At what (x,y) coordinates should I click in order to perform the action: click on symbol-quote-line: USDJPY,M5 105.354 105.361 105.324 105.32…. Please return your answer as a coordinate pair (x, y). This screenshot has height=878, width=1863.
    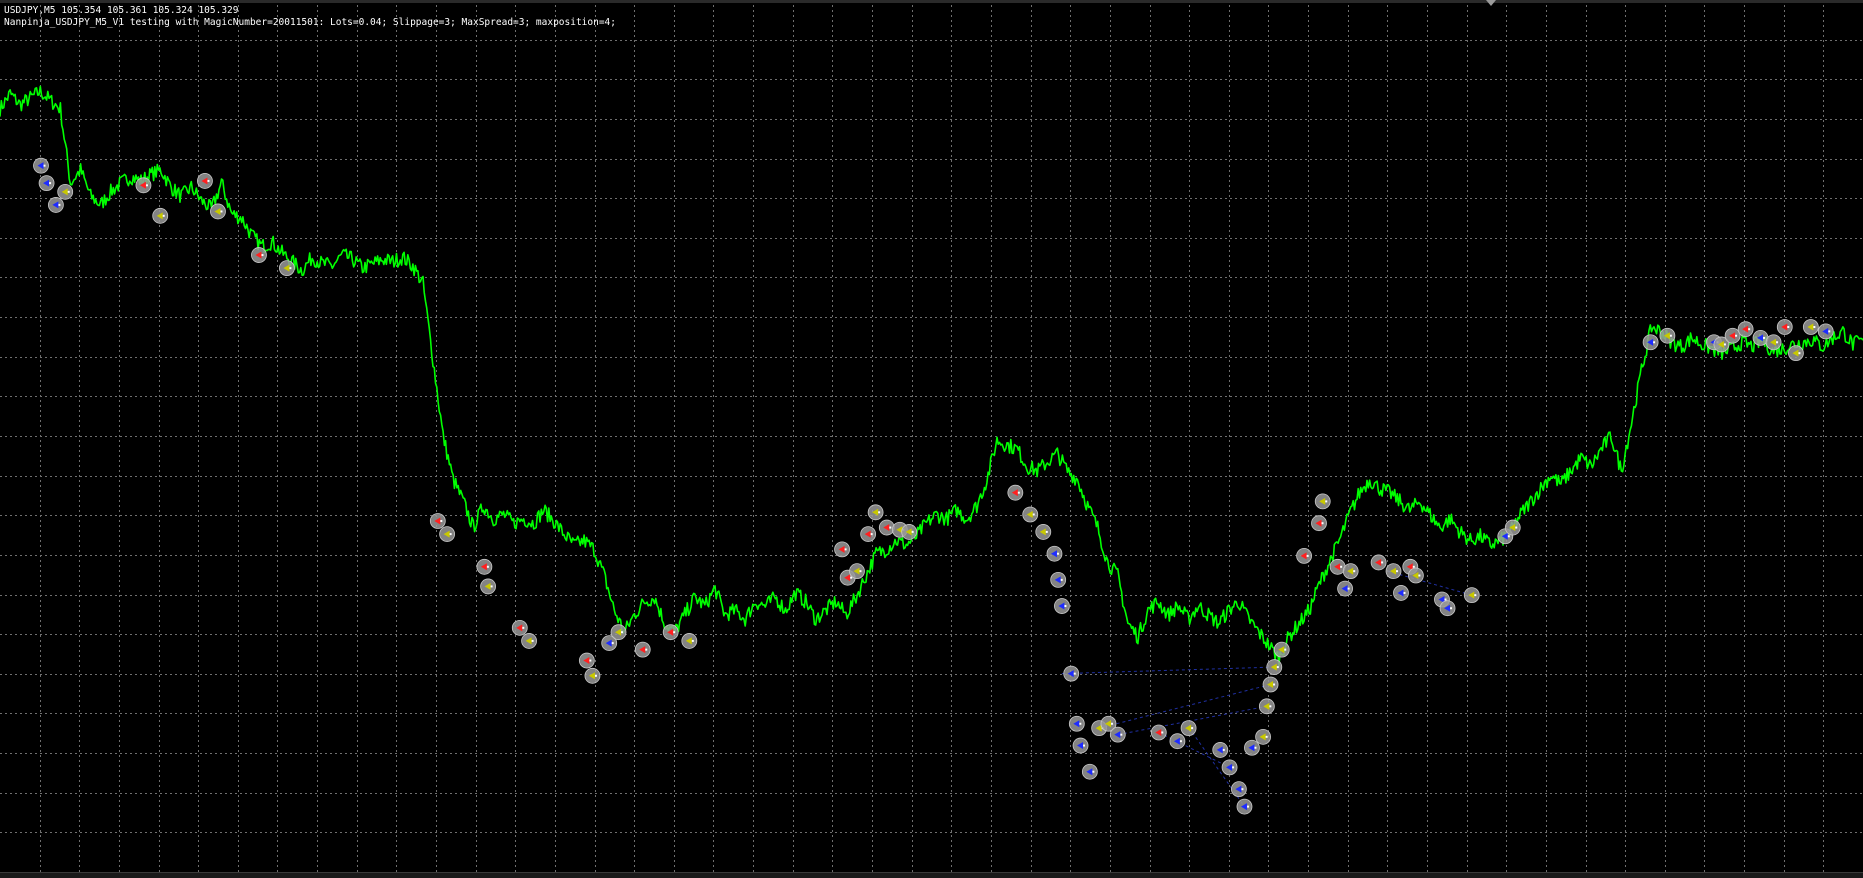
    Looking at the image, I should click on (121, 10).